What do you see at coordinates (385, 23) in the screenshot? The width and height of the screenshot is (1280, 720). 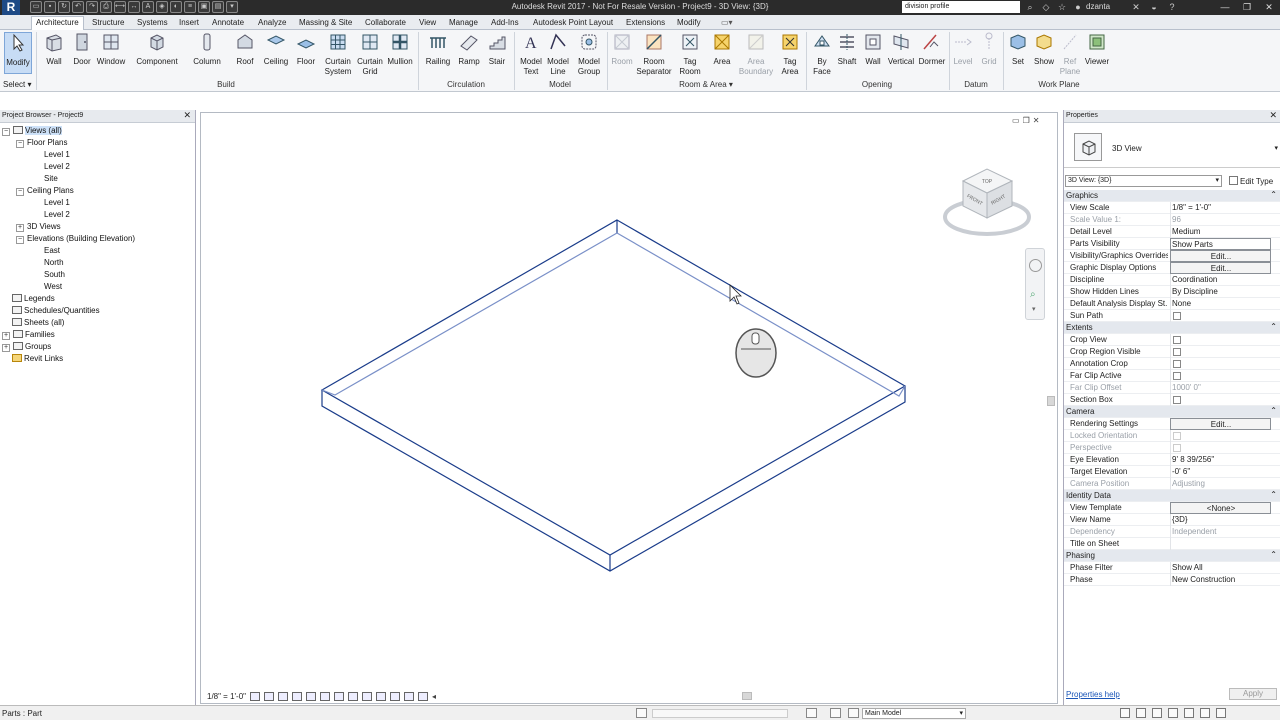 I see `tab-collaborate: Collaborate` at bounding box center [385, 23].